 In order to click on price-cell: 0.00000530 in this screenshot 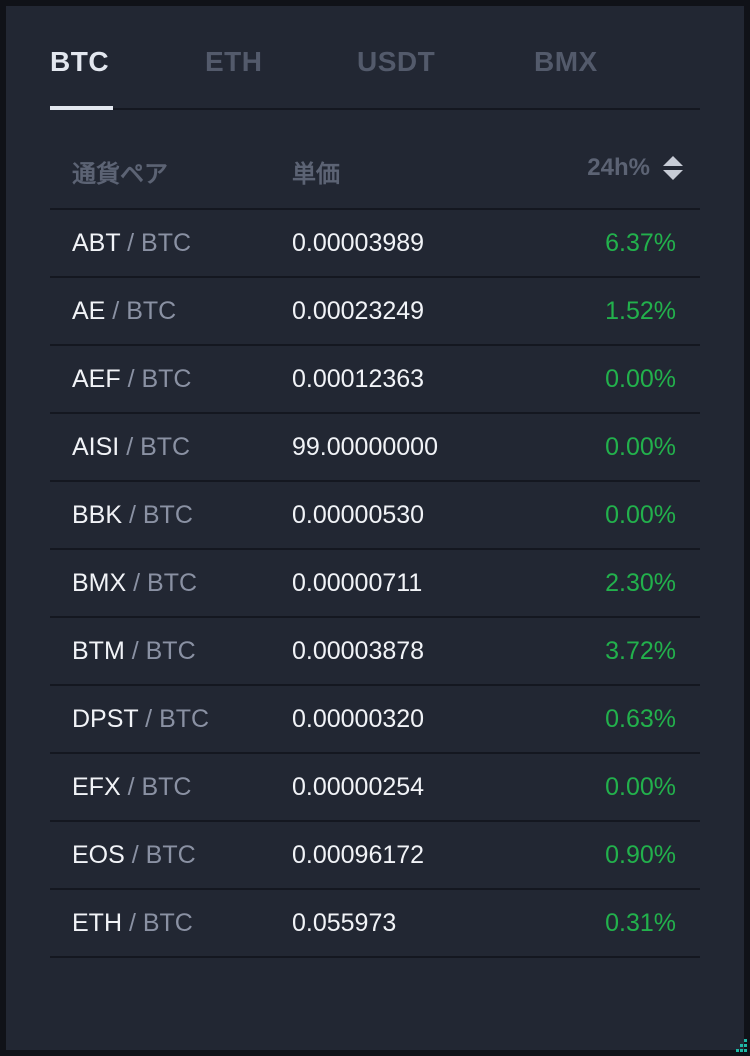, I will do `click(358, 515)`.